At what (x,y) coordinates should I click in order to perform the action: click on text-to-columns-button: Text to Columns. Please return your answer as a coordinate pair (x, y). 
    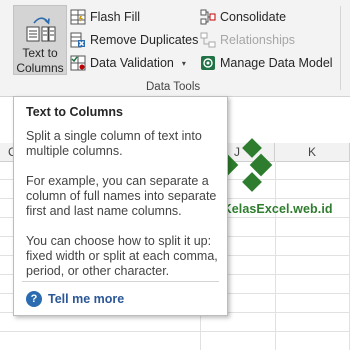
    Looking at the image, I should click on (40, 40).